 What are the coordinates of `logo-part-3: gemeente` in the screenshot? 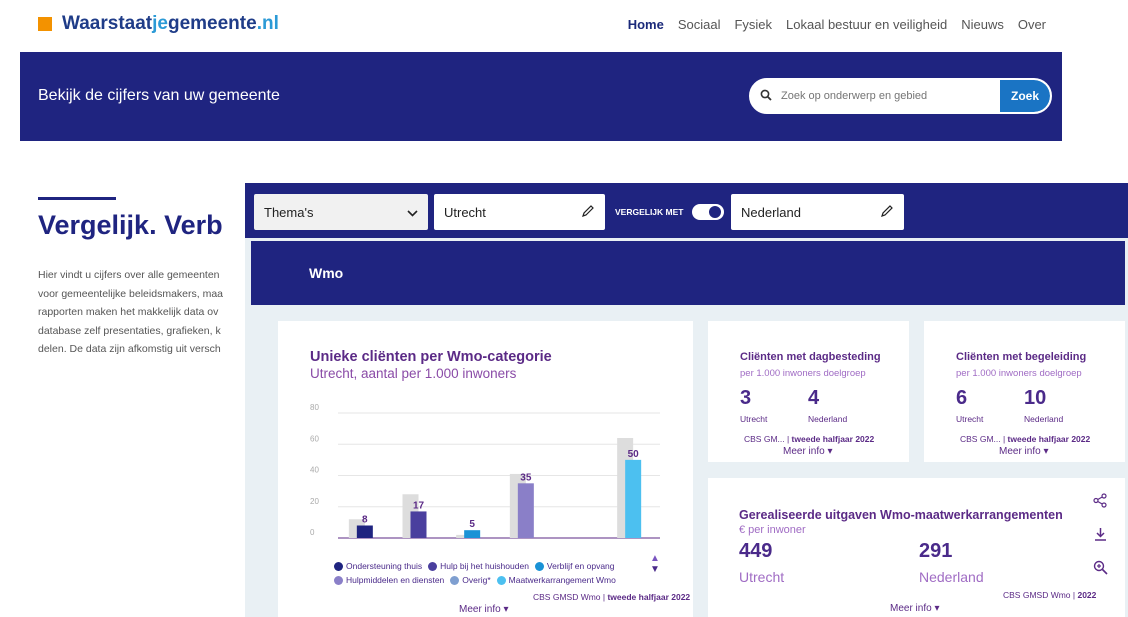 It's located at (212, 23).